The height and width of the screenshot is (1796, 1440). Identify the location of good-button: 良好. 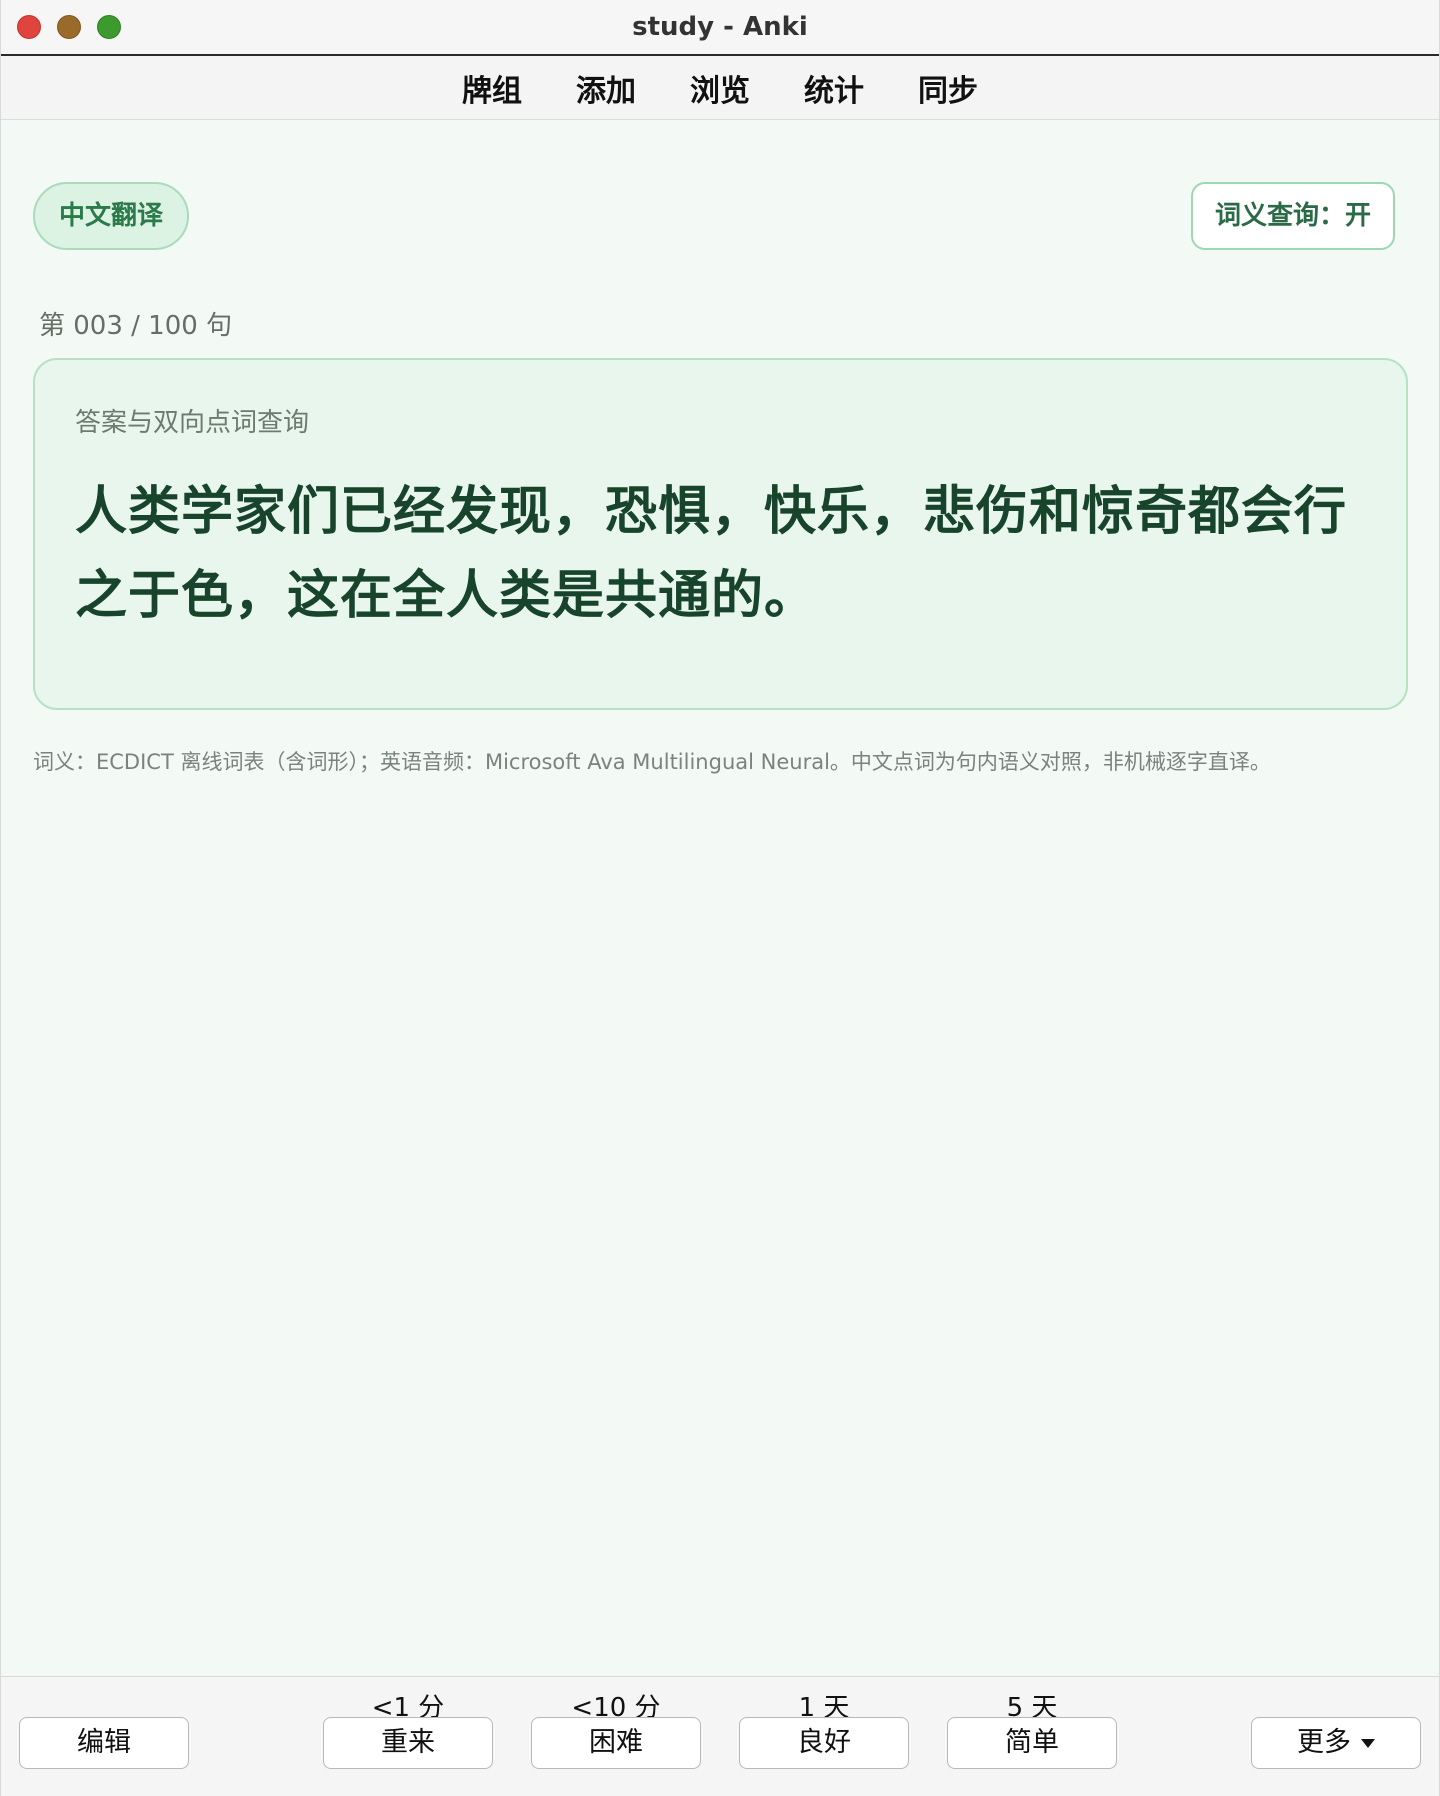
(824, 1743).